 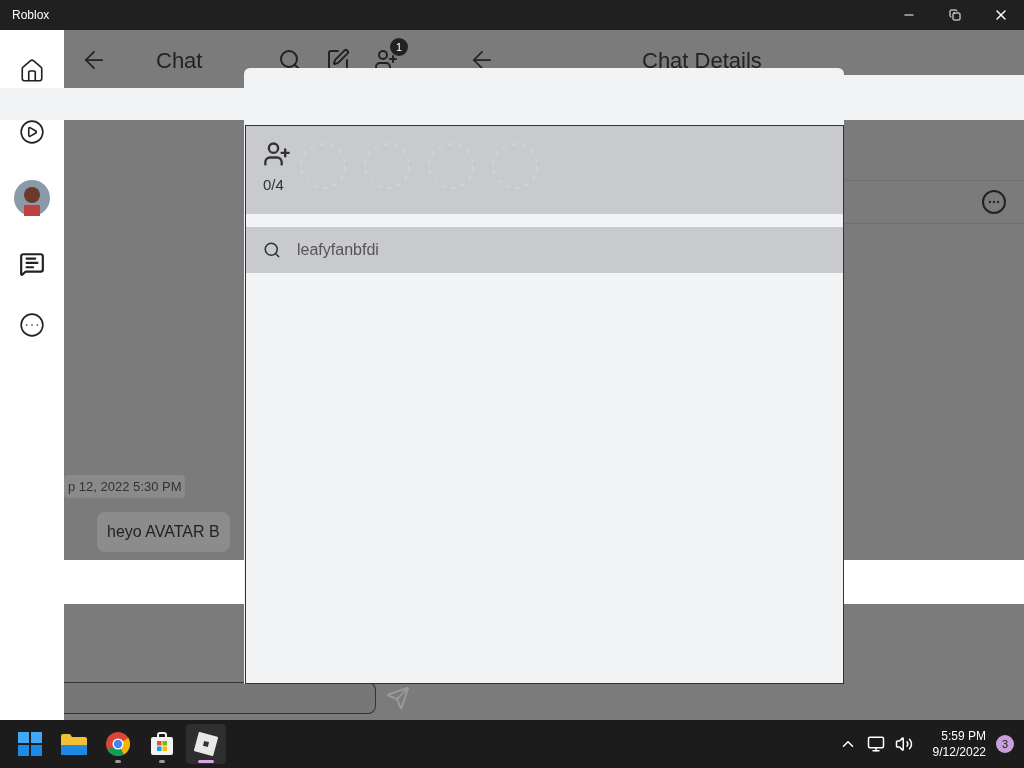 I want to click on notification-badge: 1, so click(x=399, y=47).